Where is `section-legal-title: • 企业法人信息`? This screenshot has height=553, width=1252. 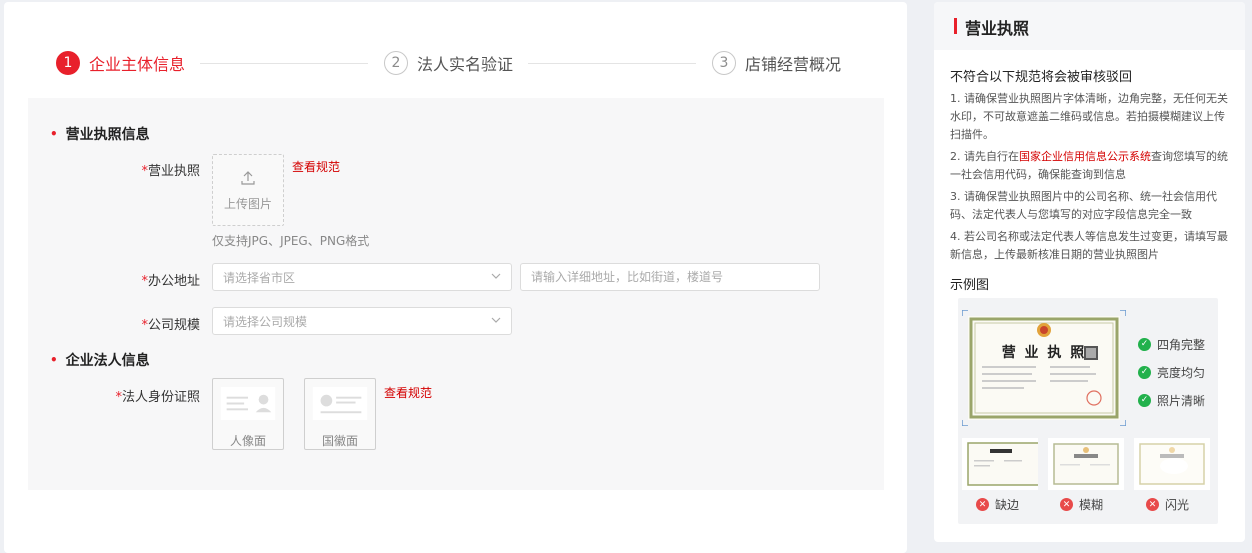 section-legal-title: • 企业法人信息 is located at coordinates (100, 360).